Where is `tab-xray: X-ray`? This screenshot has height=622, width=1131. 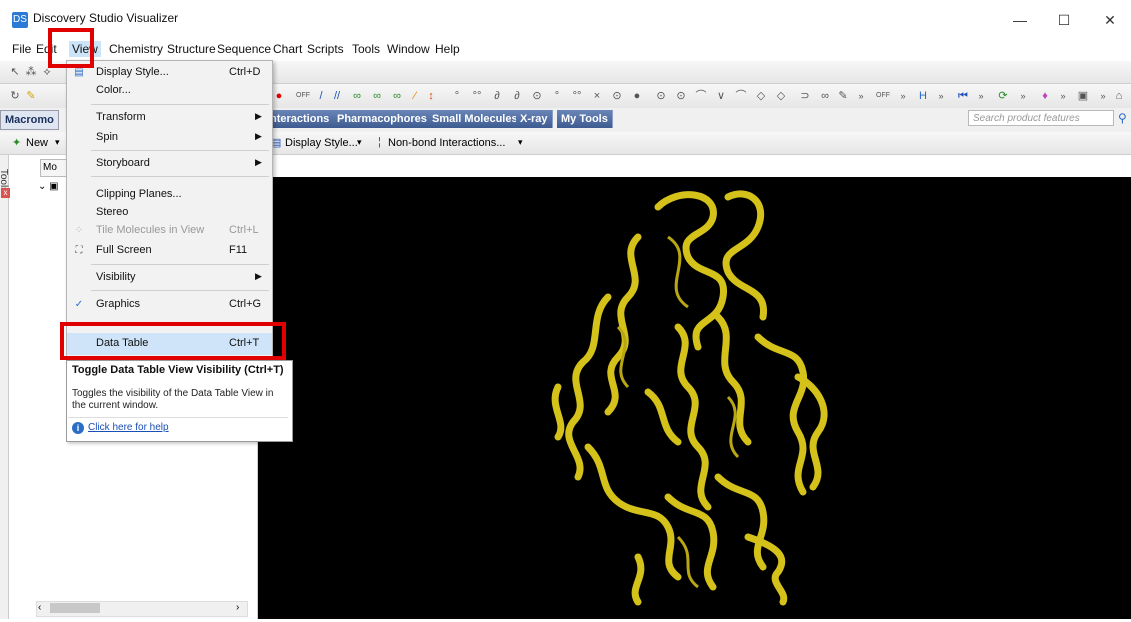 tab-xray: X-ray is located at coordinates (534, 119).